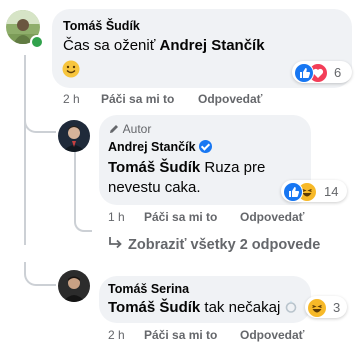  I want to click on avatar-tomas-serina, so click(74, 286).